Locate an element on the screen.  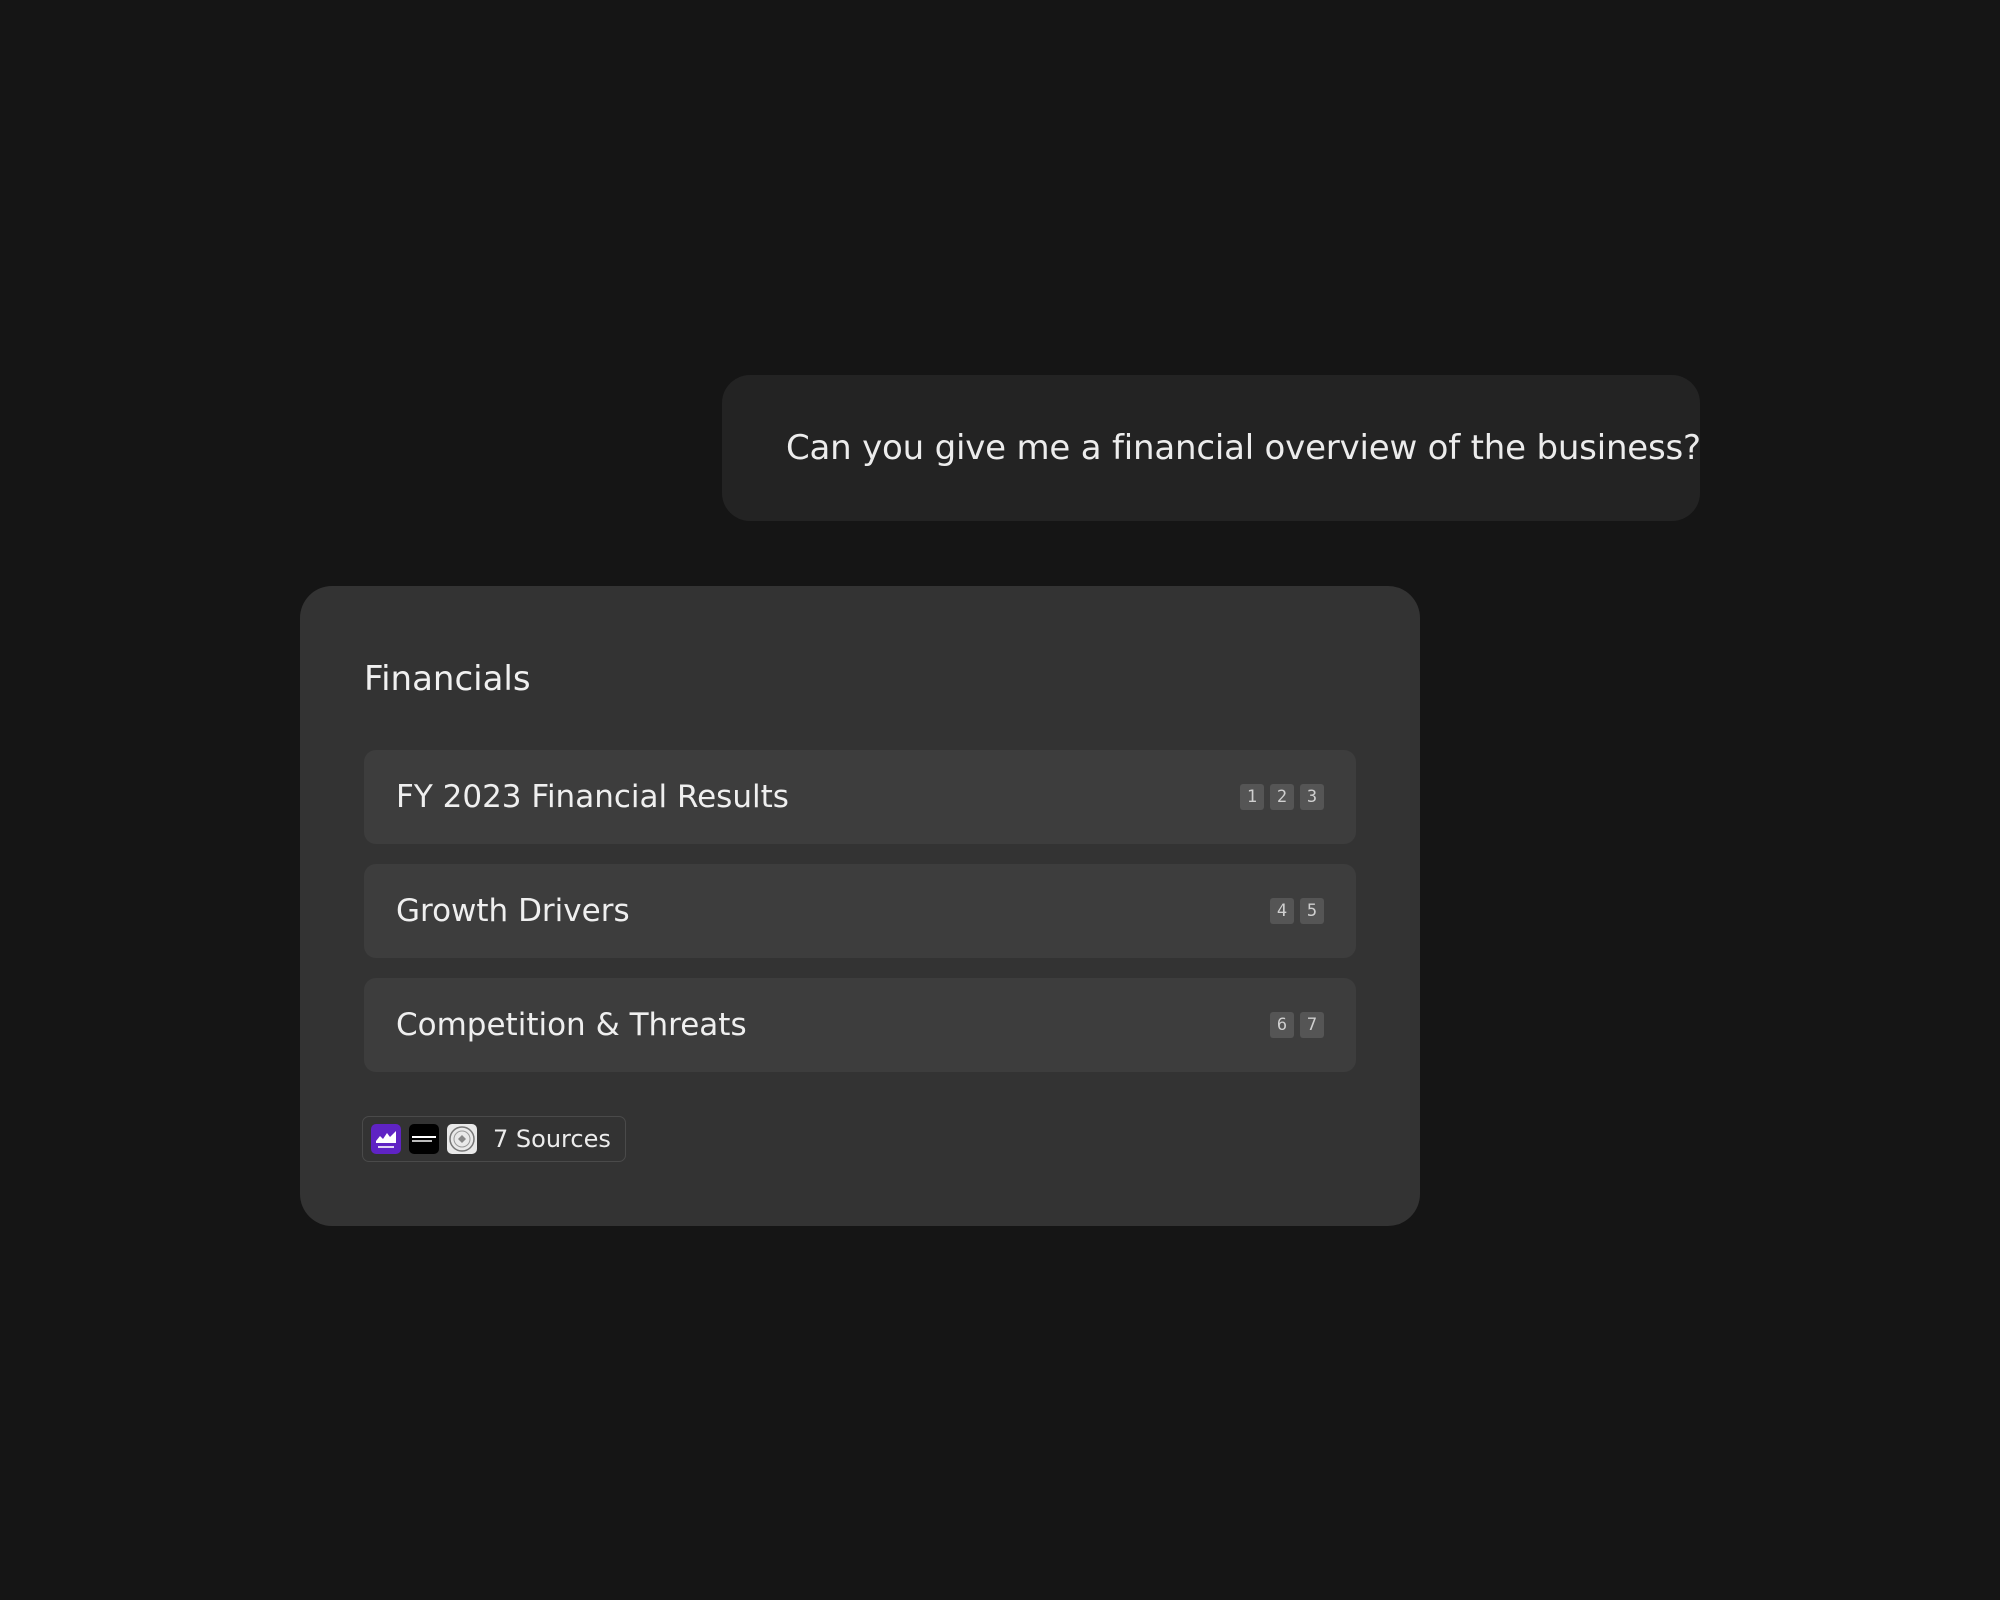
section-row-label: Growth Drivers is located at coordinates (513, 911).